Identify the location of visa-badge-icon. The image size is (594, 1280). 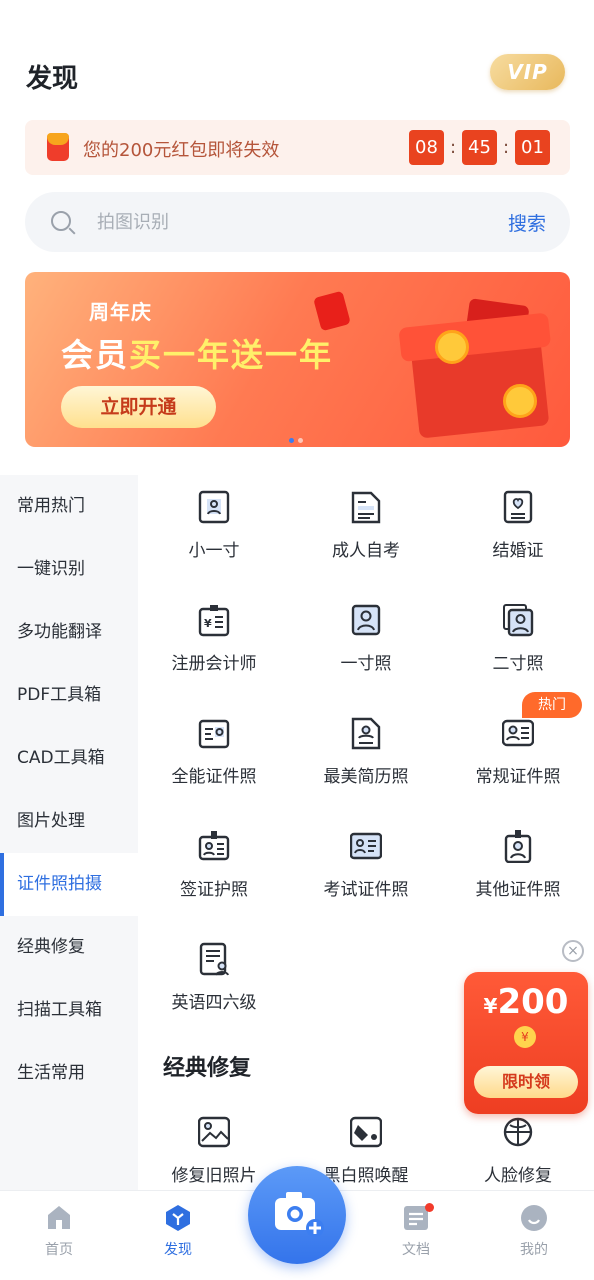
(214, 846).